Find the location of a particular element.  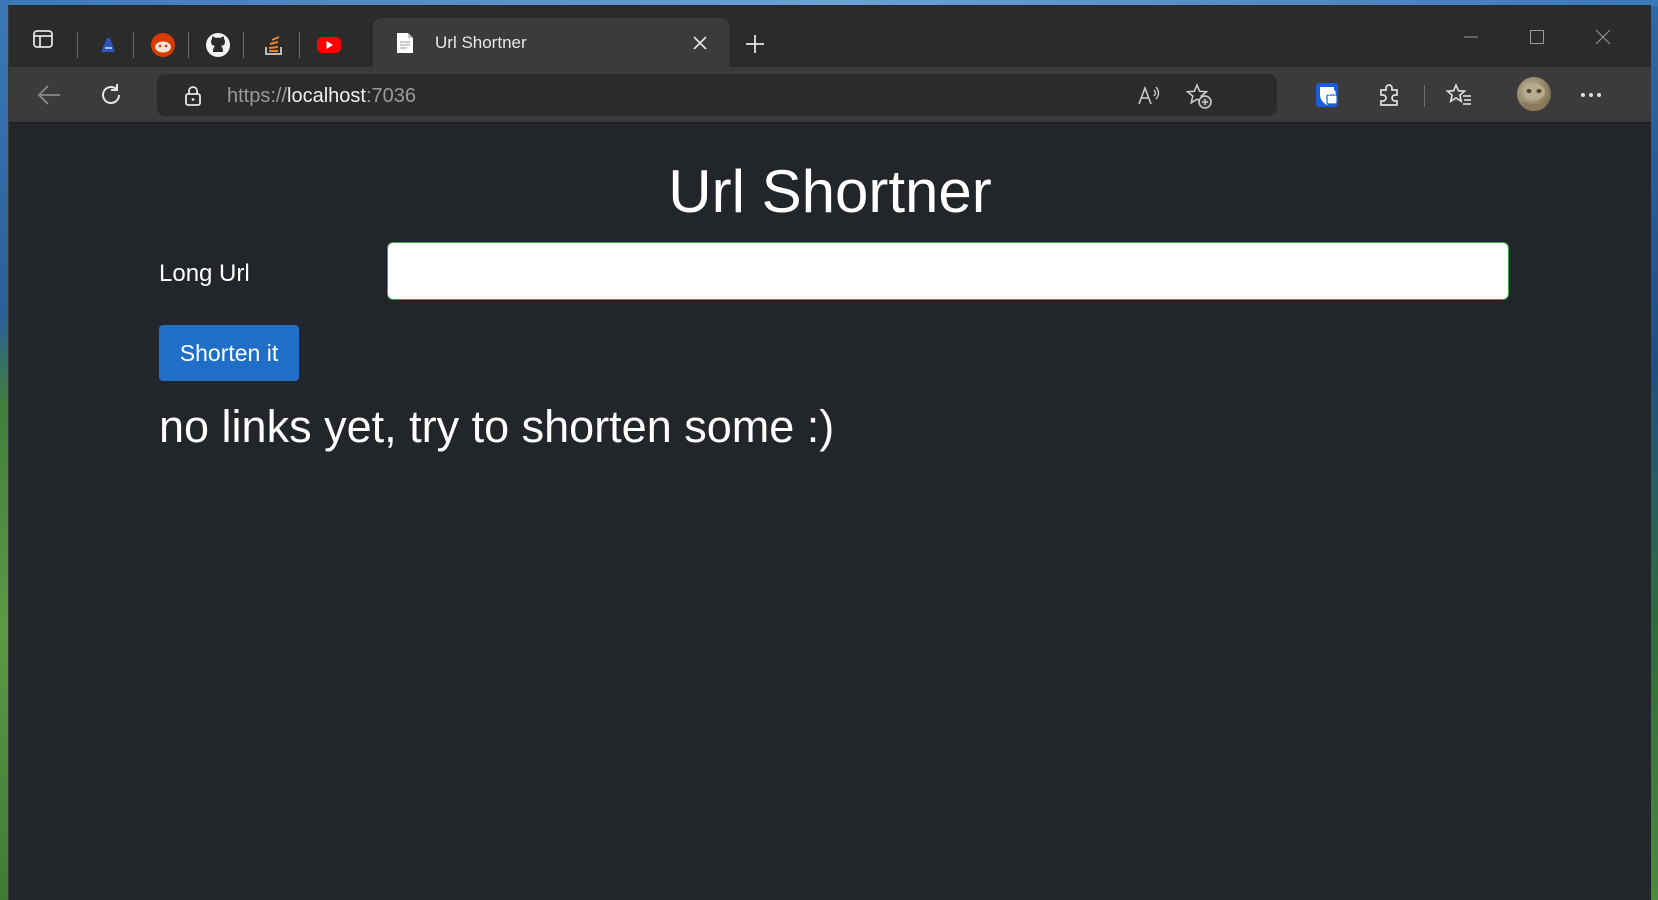

url-scheme: https:// is located at coordinates (257, 96).